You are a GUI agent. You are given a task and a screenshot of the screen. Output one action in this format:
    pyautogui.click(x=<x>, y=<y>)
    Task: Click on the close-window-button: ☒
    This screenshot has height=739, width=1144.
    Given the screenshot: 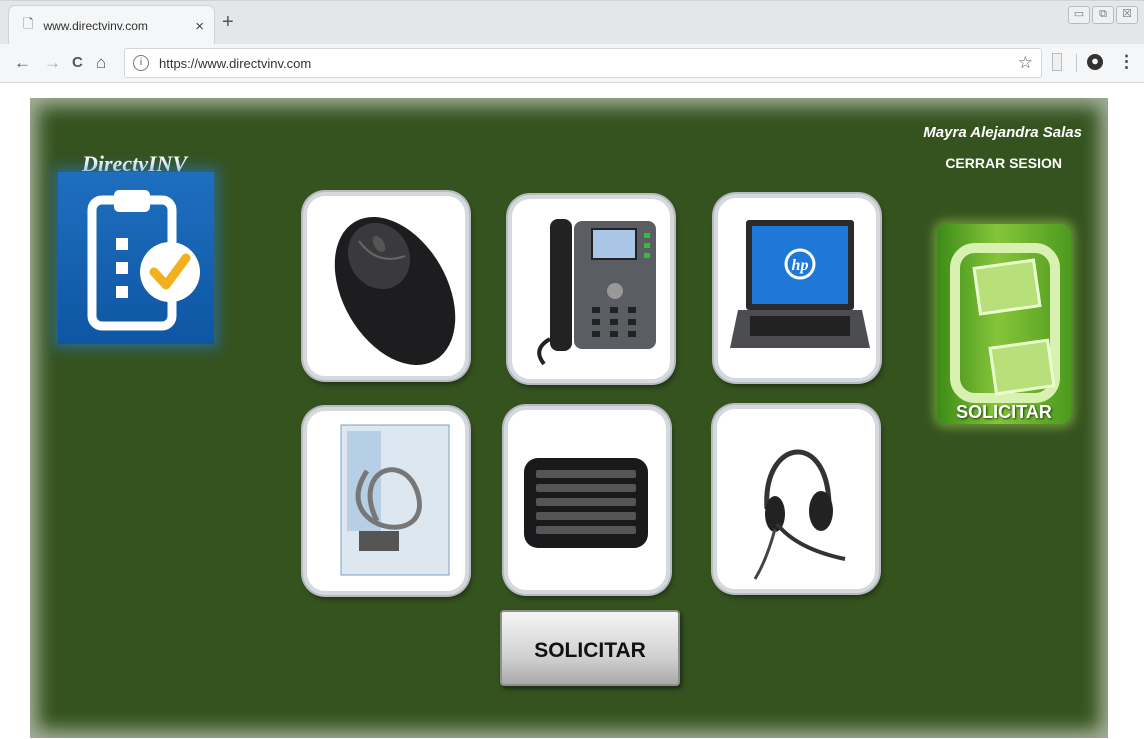 What is the action you would take?
    pyautogui.click(x=1127, y=15)
    